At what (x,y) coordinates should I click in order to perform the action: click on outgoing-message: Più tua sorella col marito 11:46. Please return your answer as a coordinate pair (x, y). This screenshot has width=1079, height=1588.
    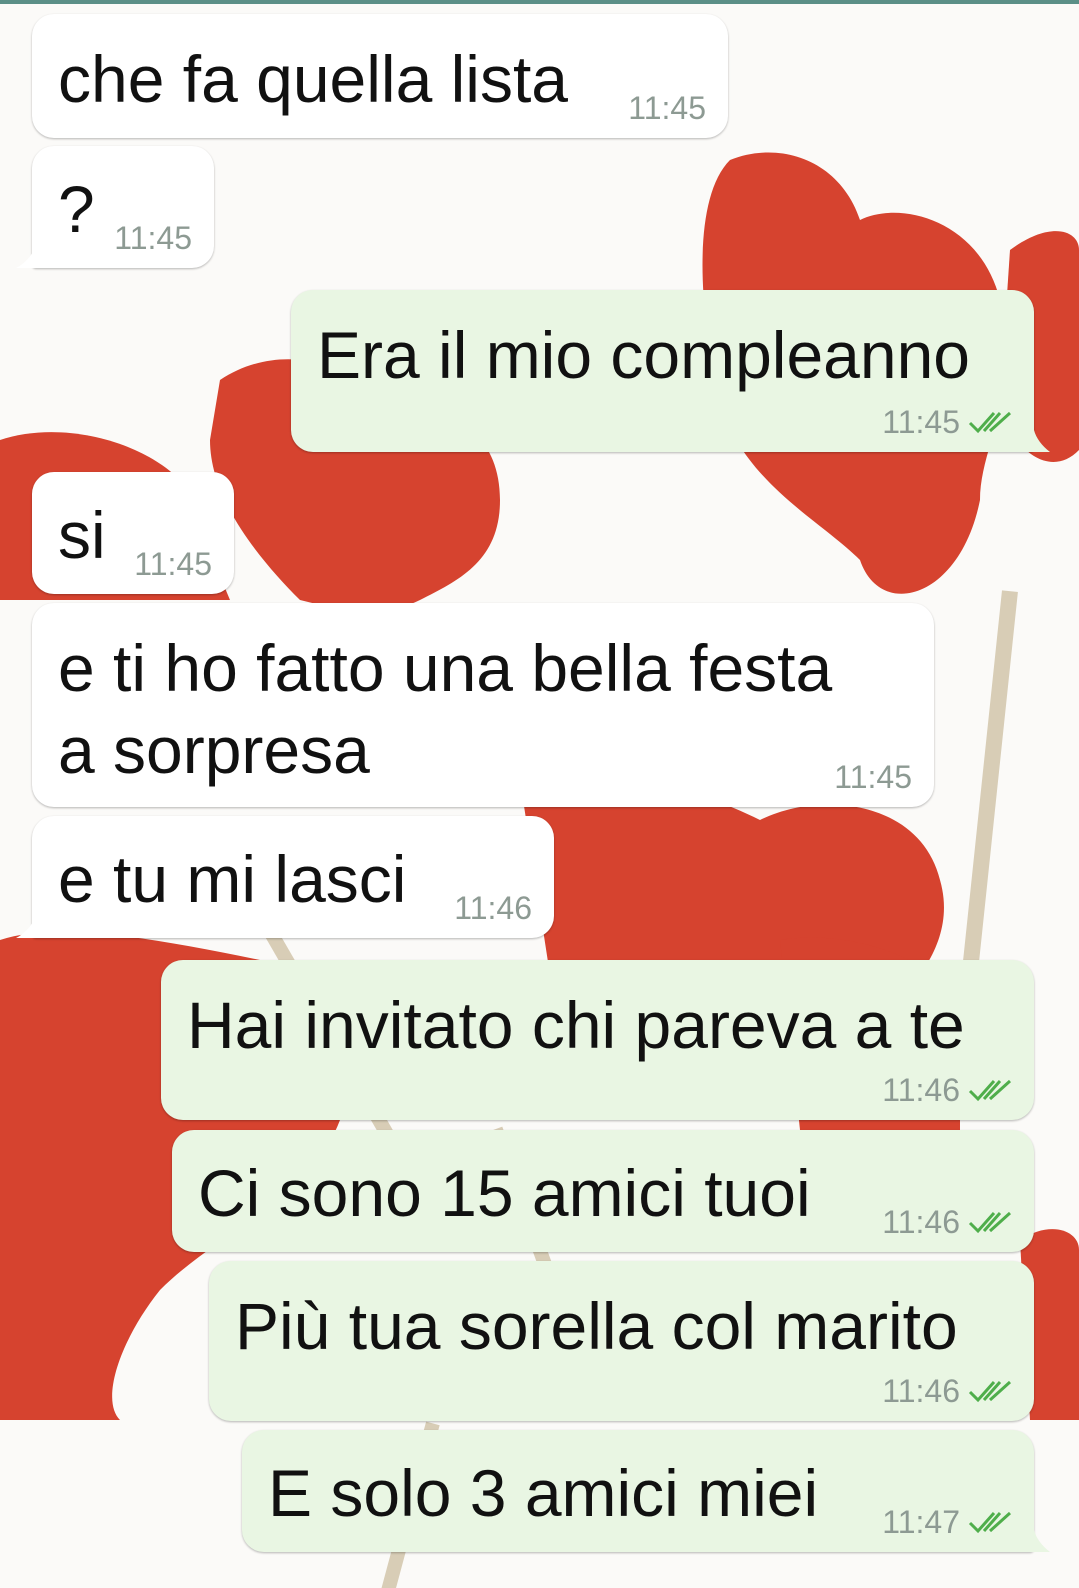
    Looking at the image, I should click on (621, 1341).